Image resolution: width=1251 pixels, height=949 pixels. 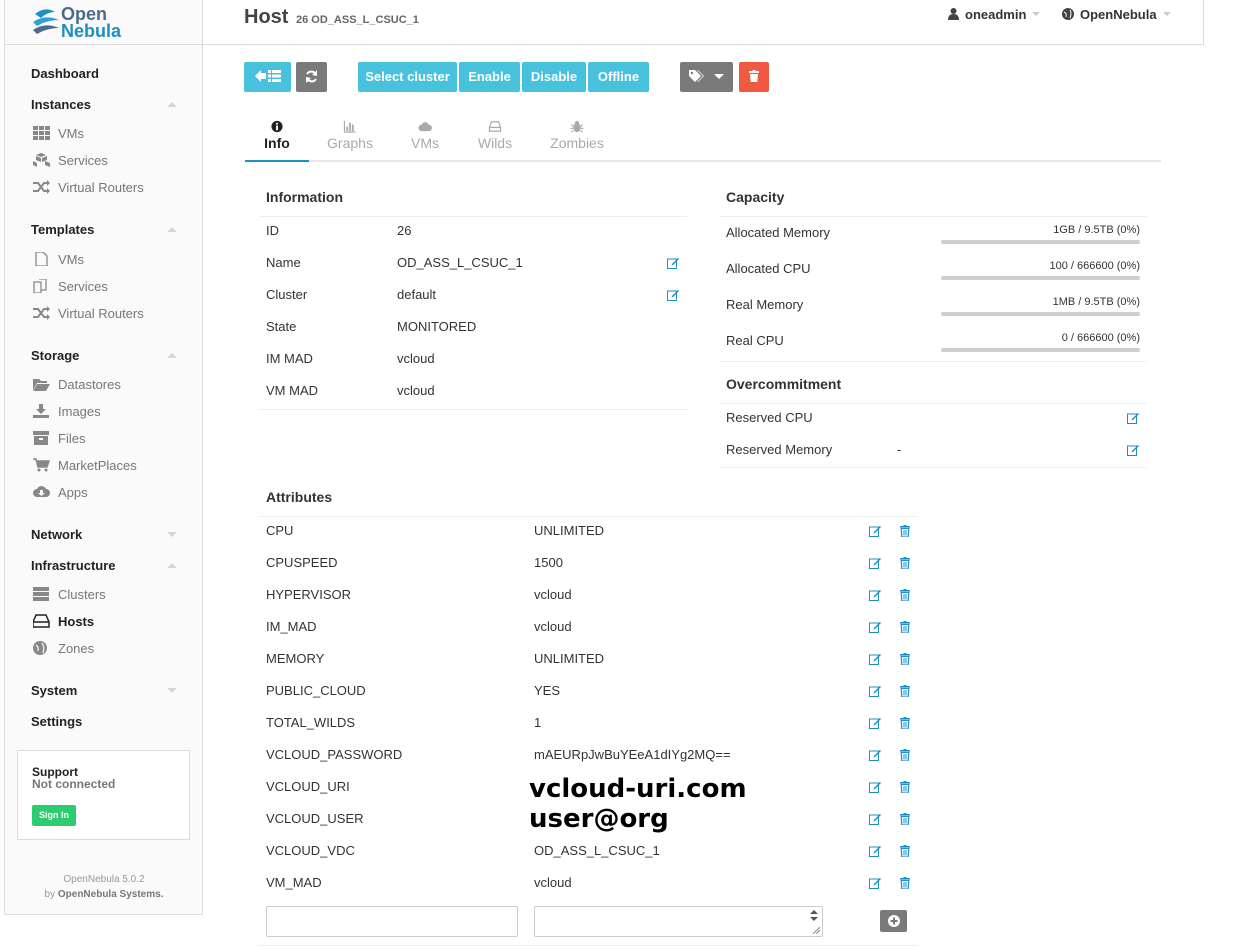 What do you see at coordinates (1040, 350) in the screenshot?
I see `capacity-bar-real-cpu` at bounding box center [1040, 350].